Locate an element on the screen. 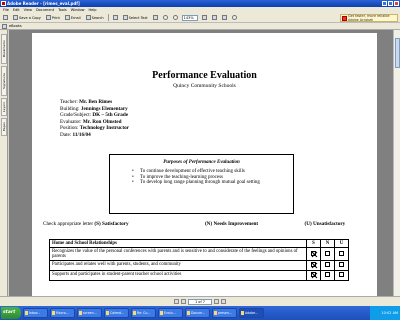 This screenshot has height=320, width=400. select-text-label: Select Text is located at coordinates (138, 17).